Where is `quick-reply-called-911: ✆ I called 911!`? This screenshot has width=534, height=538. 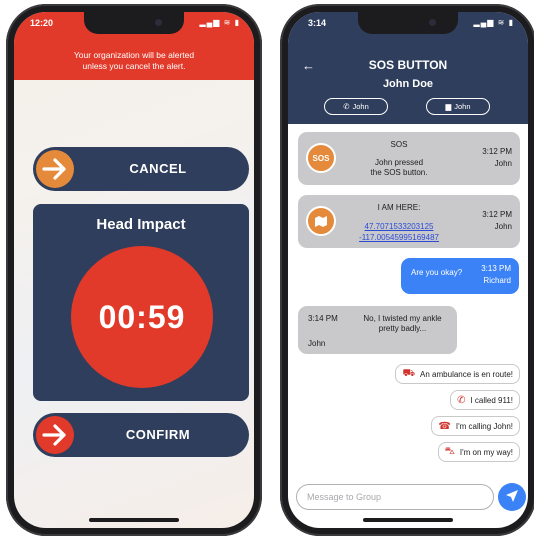 quick-reply-called-911: ✆ I called 911! is located at coordinates (485, 400).